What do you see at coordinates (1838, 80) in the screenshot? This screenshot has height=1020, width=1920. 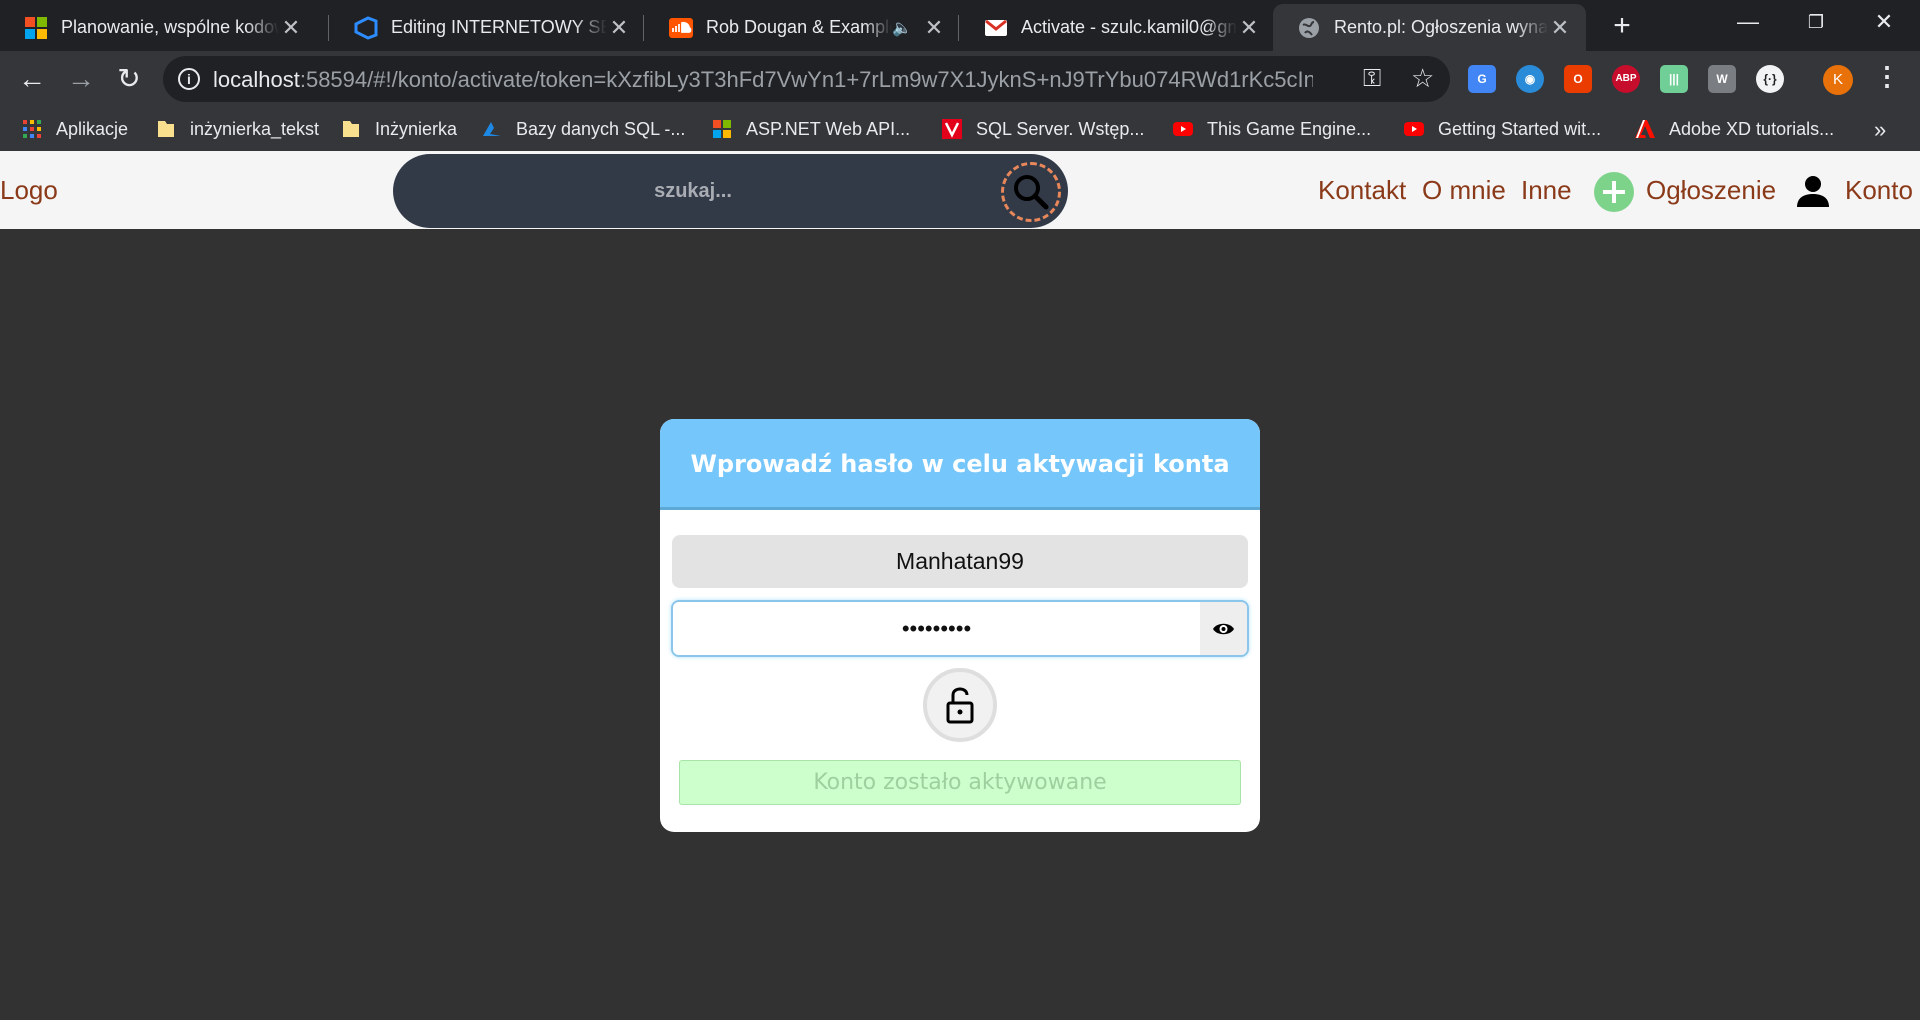 I see `profile-avatar: K` at bounding box center [1838, 80].